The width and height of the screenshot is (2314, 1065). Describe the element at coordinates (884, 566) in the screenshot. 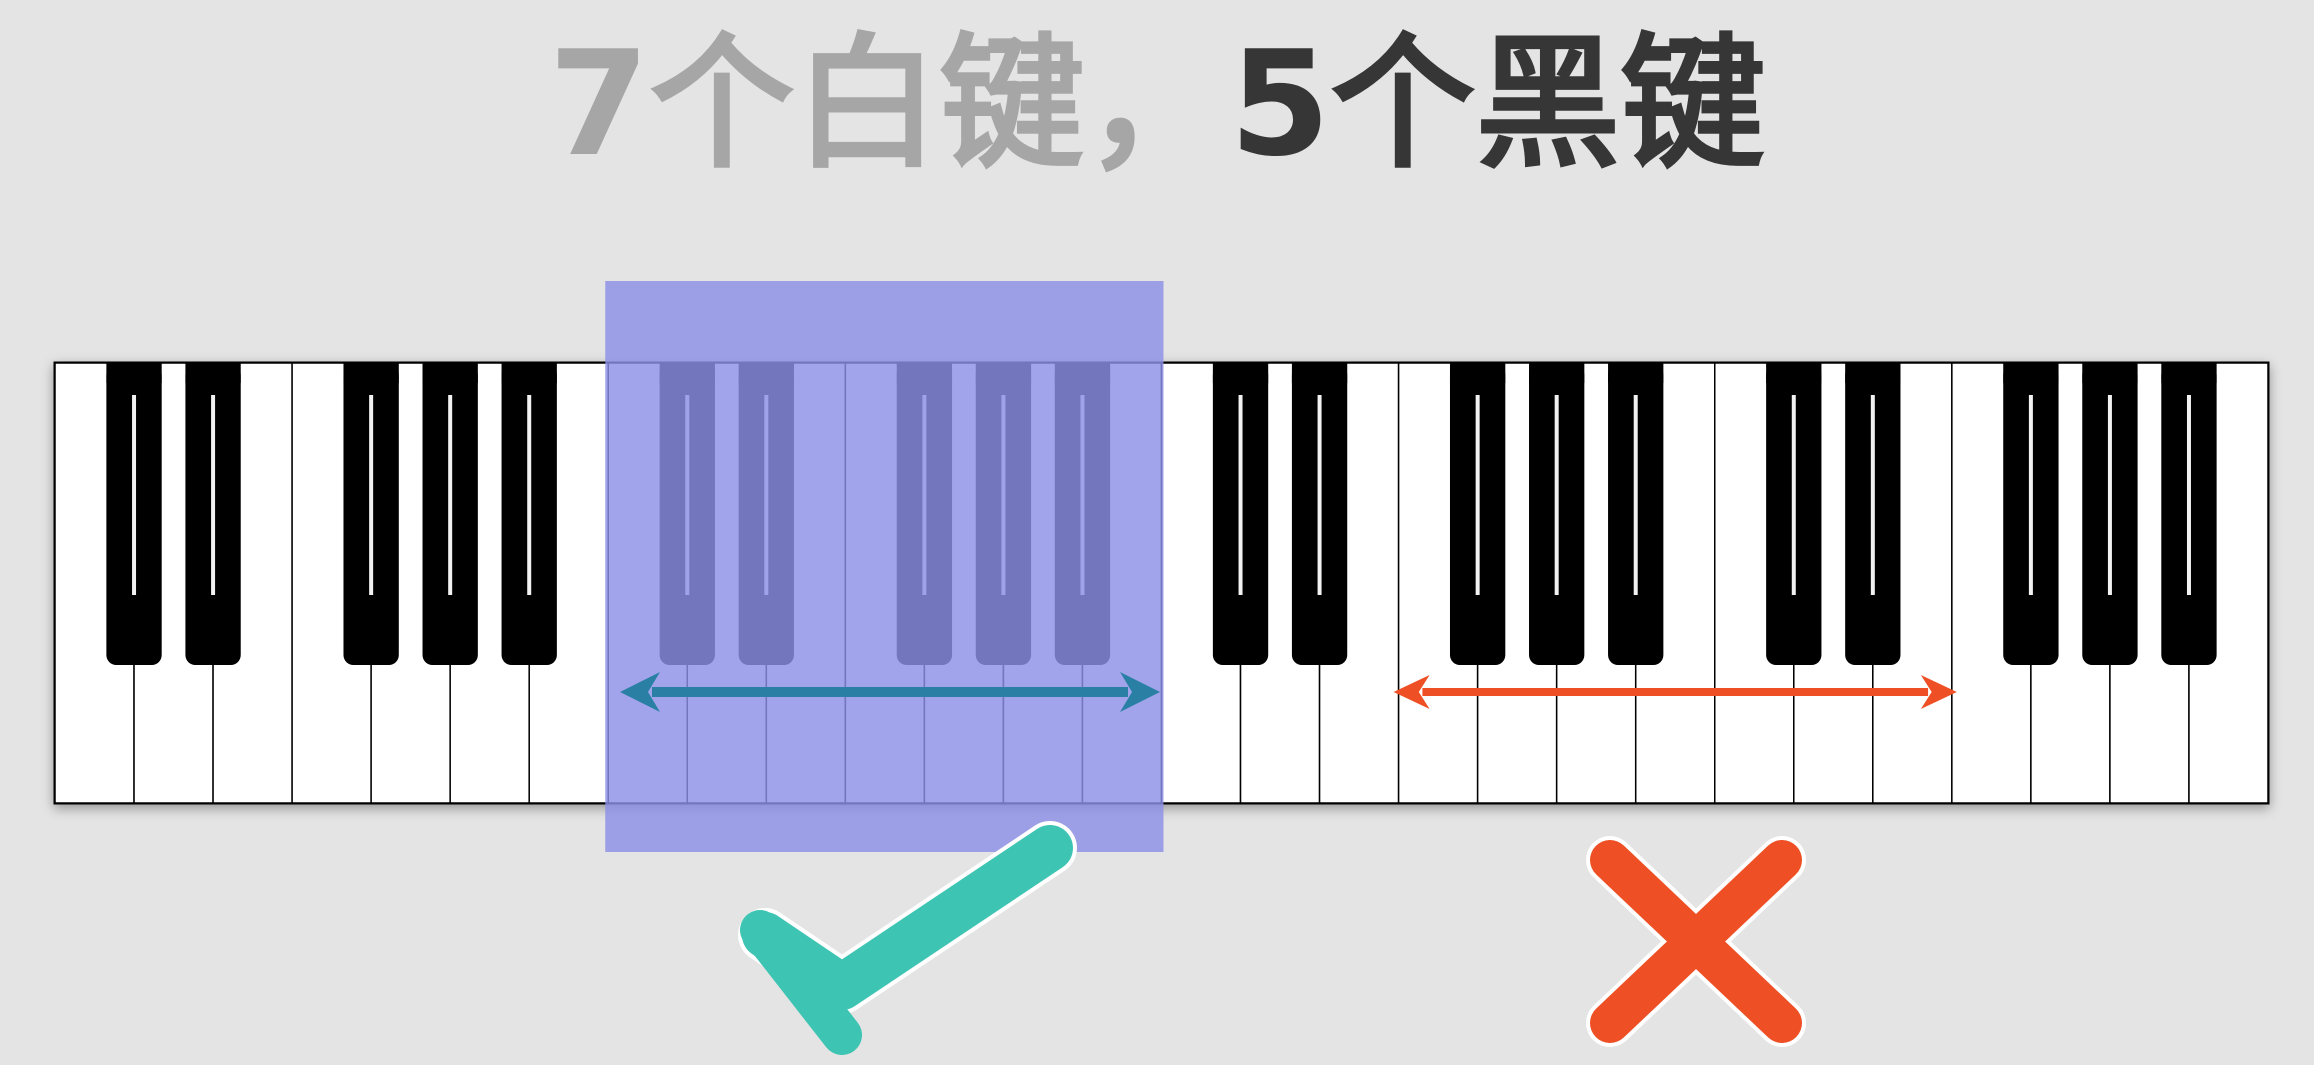

I see `highlighted-octave` at that location.